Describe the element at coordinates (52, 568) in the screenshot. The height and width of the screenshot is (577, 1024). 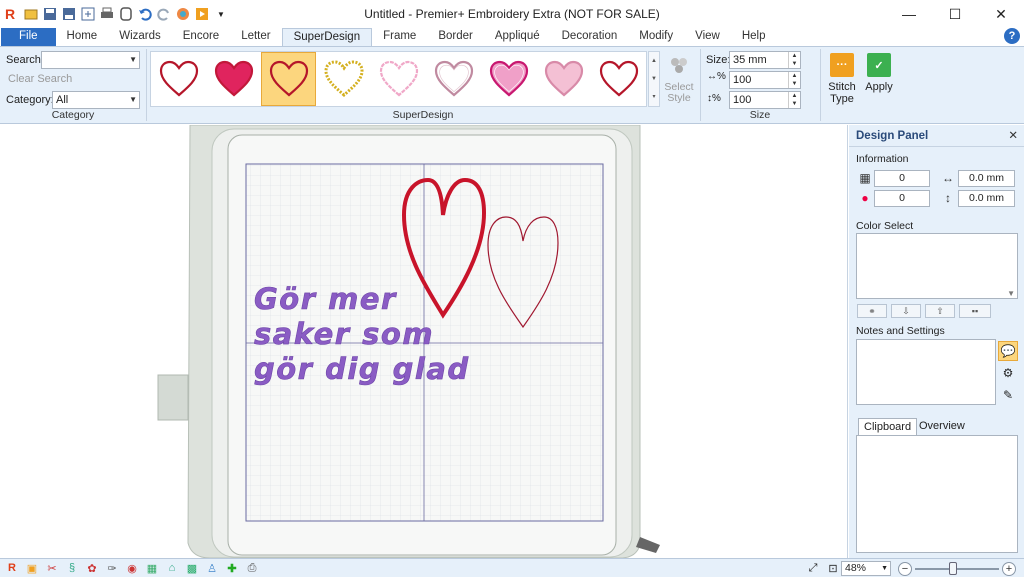
I see `scissors-icon: ✂` at that location.